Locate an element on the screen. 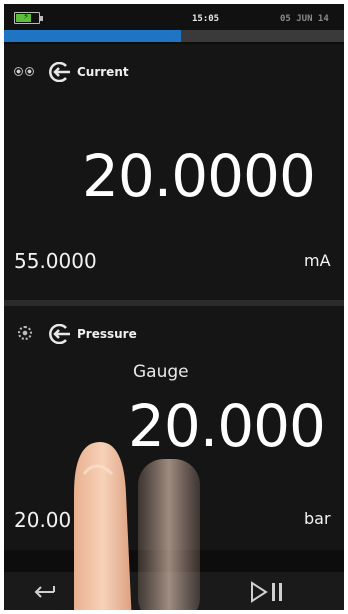 This screenshot has width=348, height=614. bottom-toolbar is located at coordinates (174, 591).